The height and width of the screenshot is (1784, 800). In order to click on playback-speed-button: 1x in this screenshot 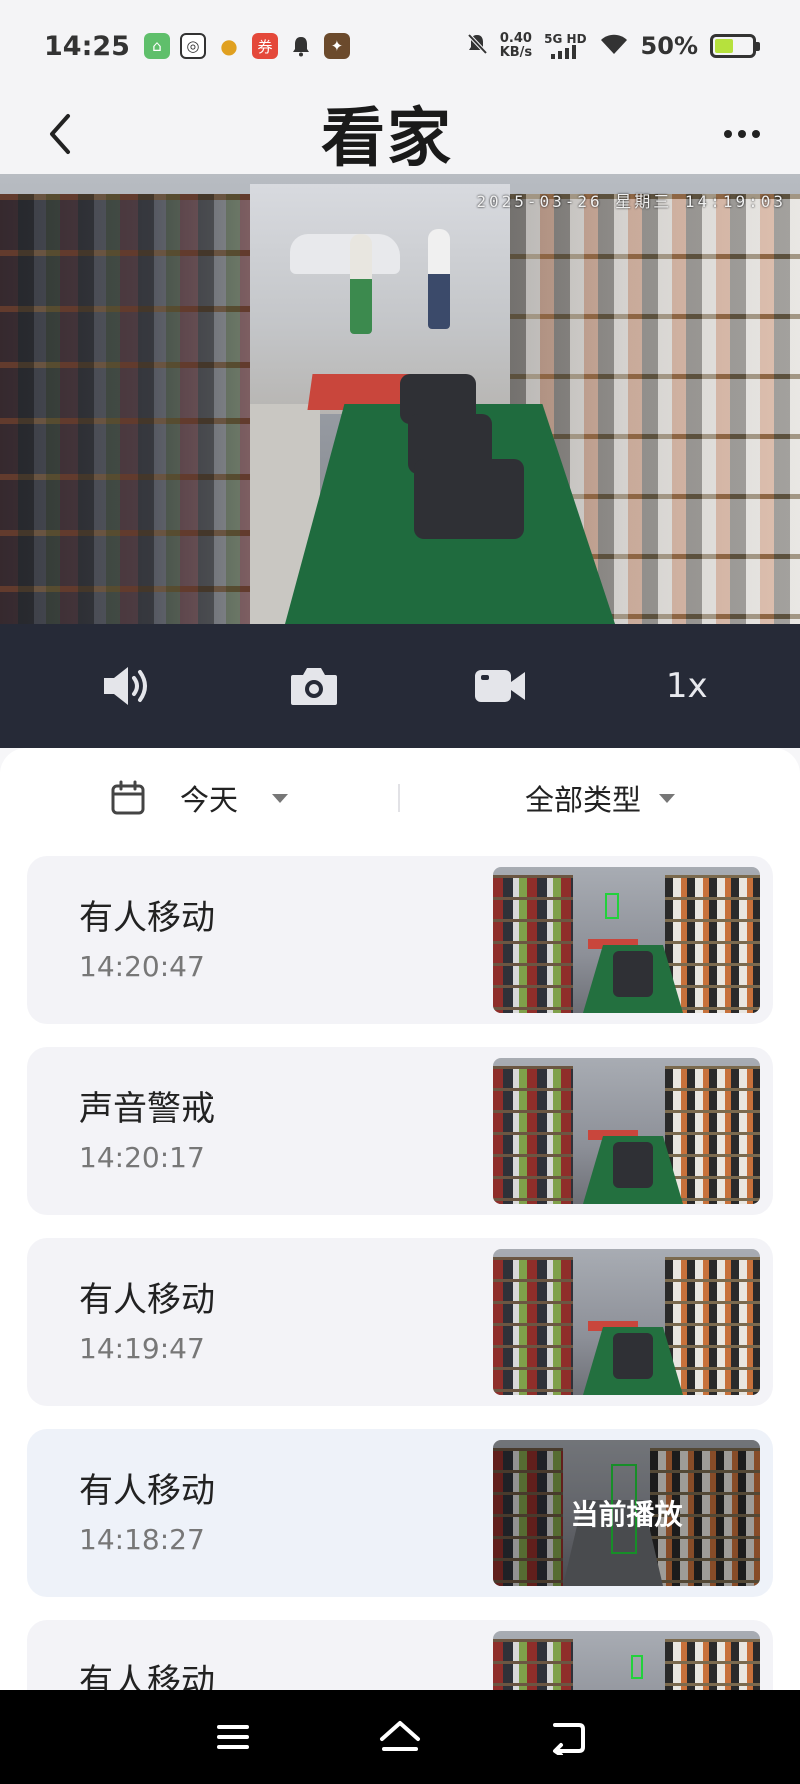, I will do `click(687, 686)`.